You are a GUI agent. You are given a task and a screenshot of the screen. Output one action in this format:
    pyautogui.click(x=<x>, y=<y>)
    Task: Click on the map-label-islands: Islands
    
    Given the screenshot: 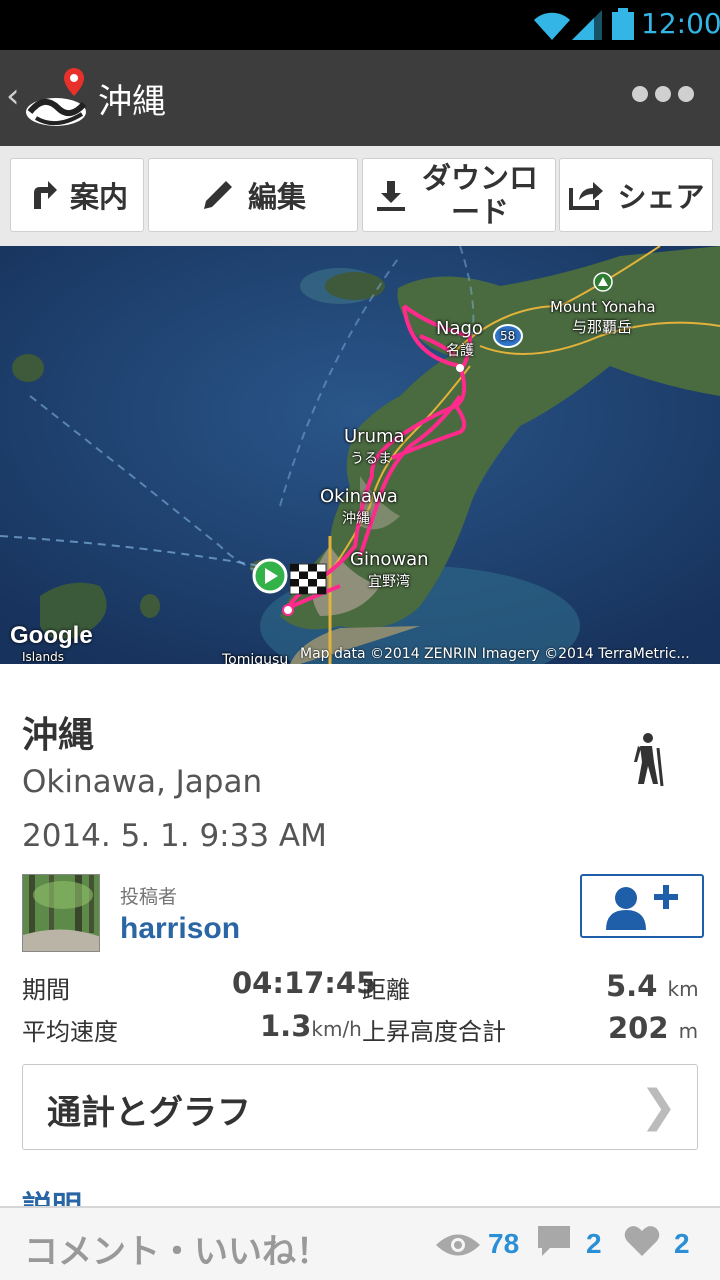 What is the action you would take?
    pyautogui.click(x=43, y=657)
    